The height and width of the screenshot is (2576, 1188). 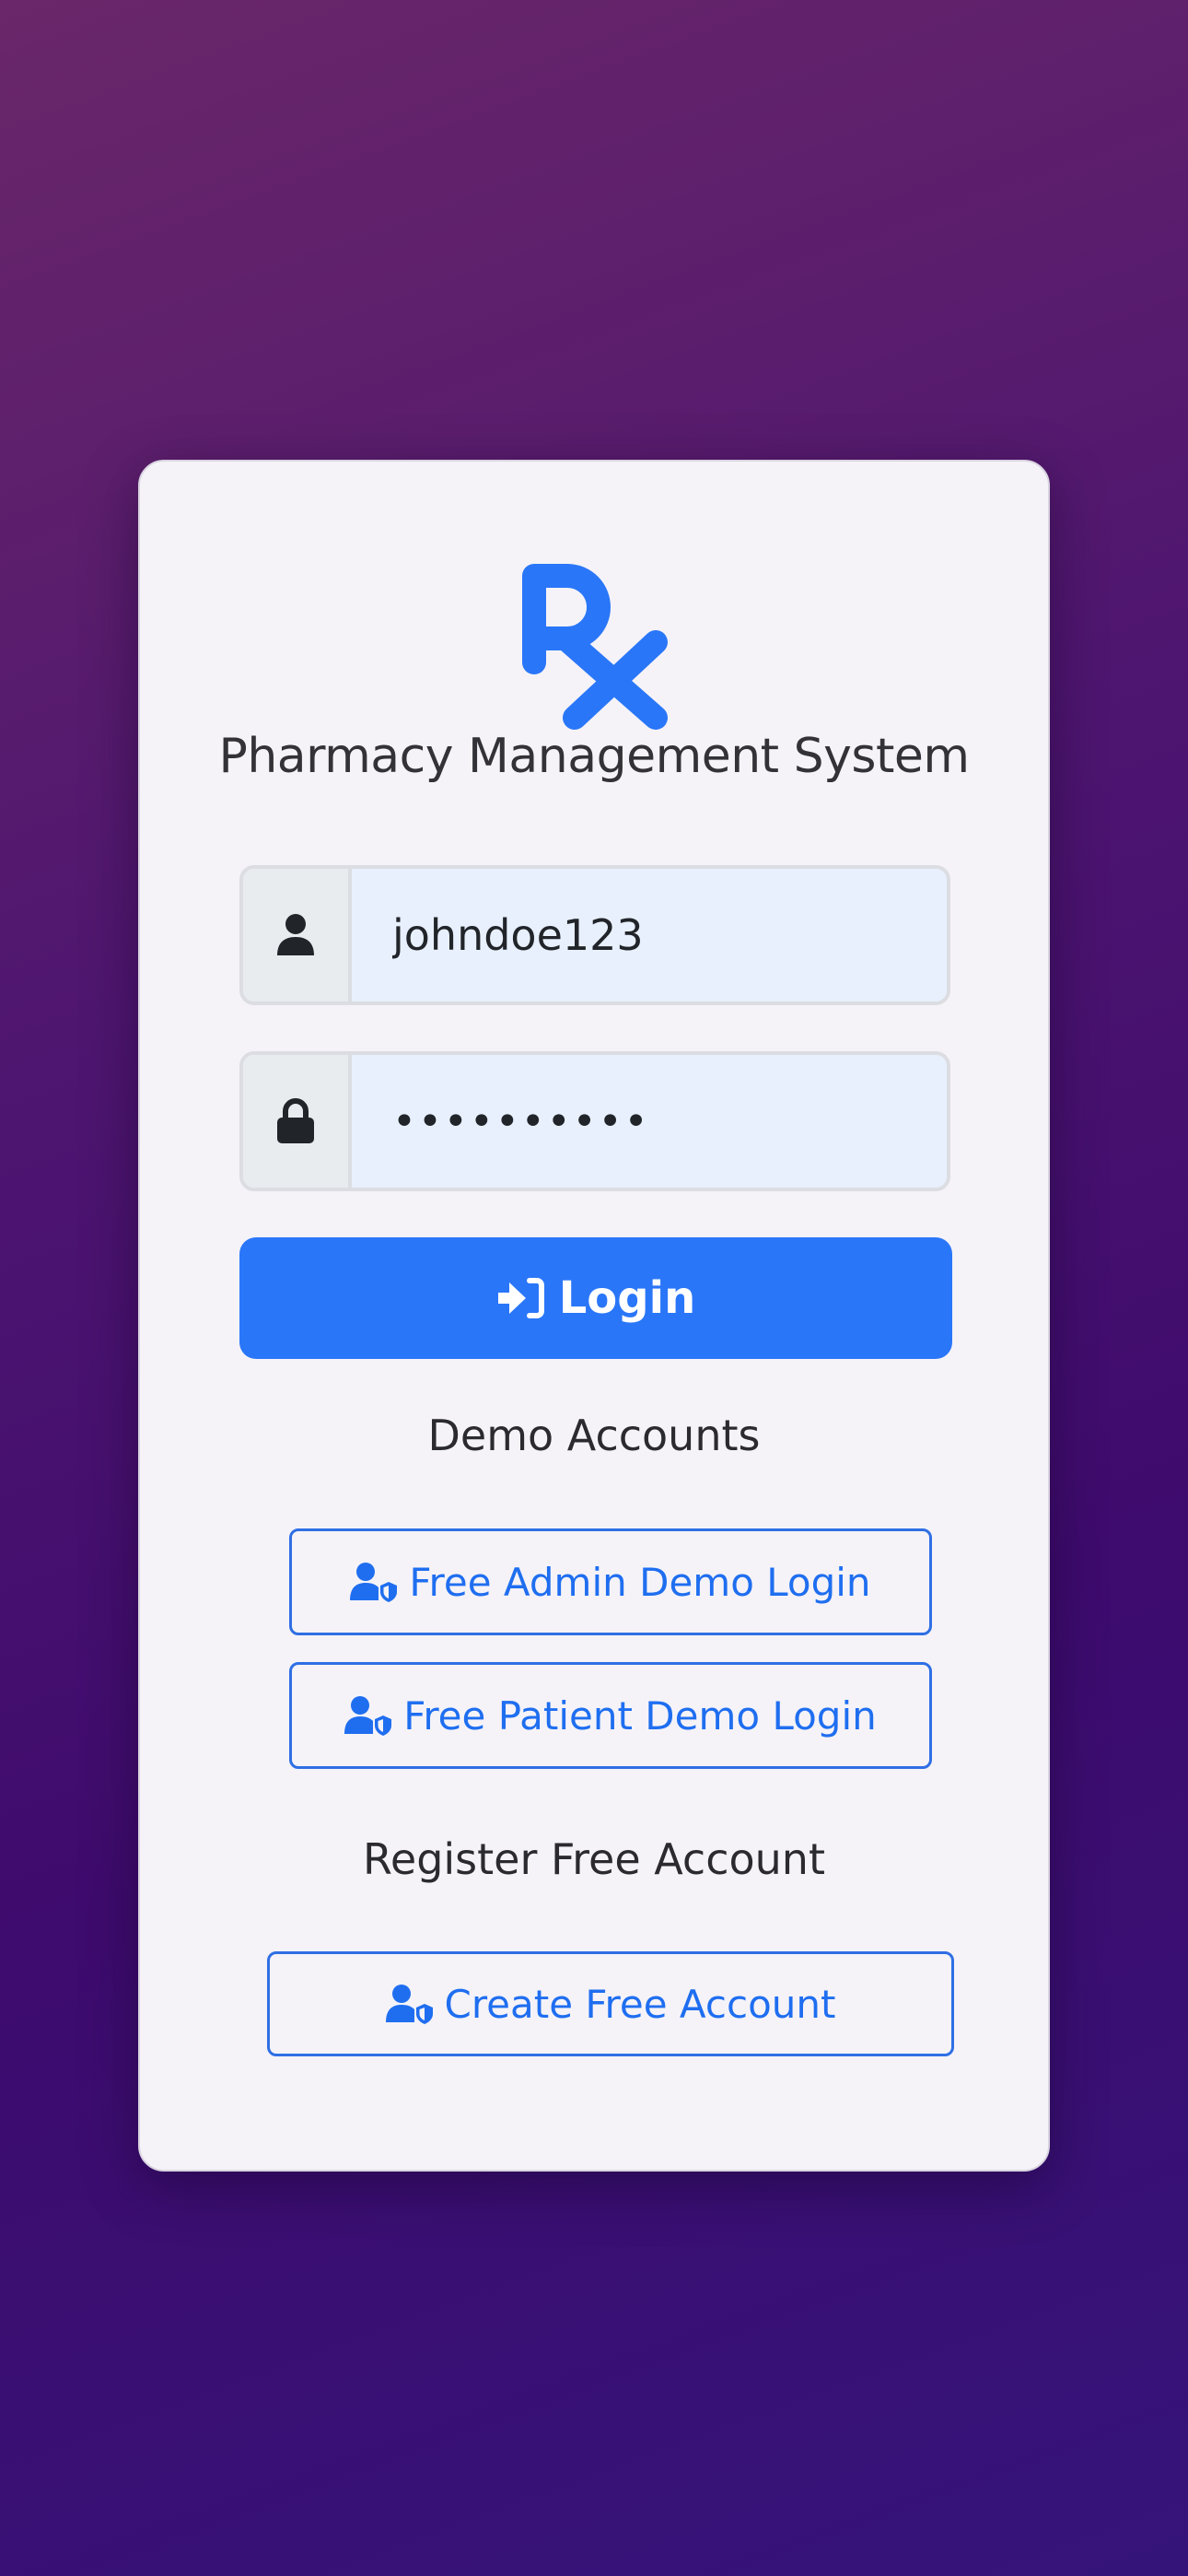 I want to click on username-input, so click(x=649, y=935).